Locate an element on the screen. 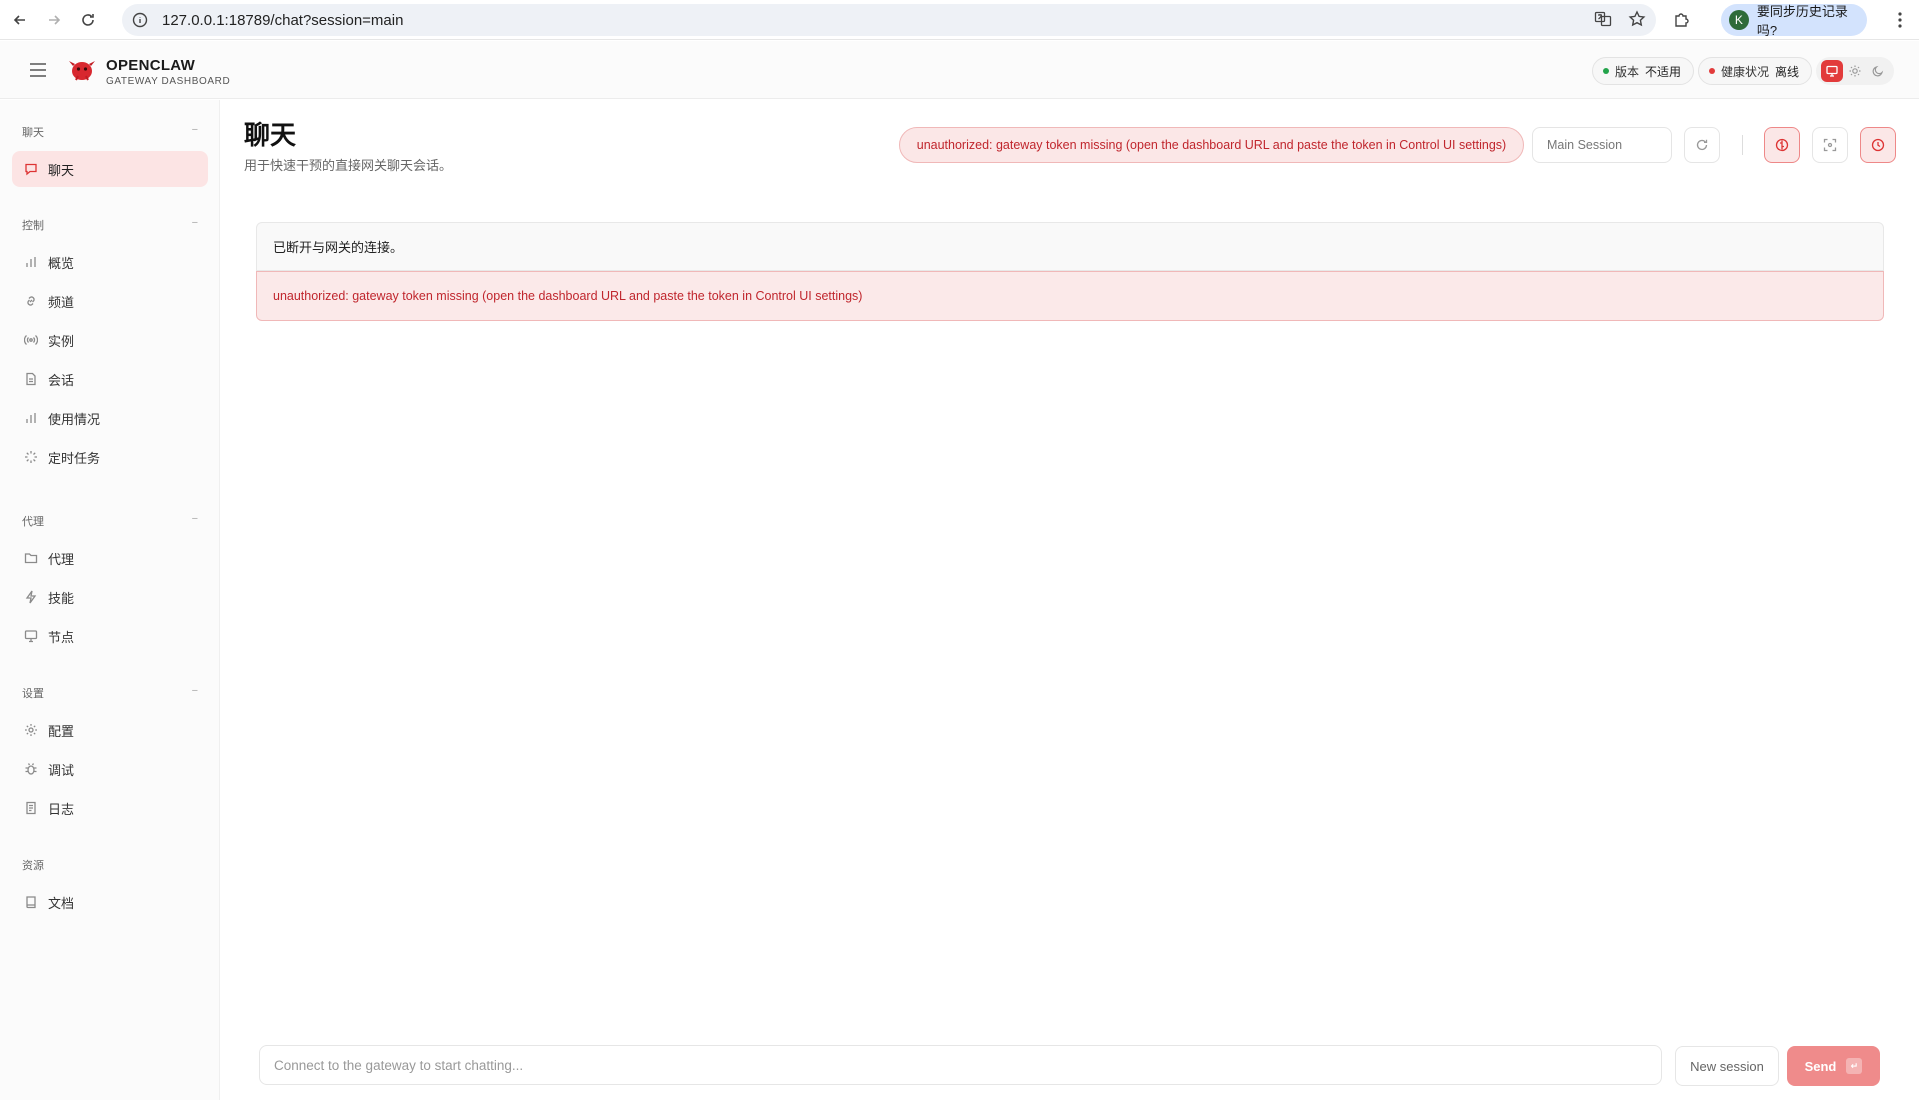  section-label: 资源 is located at coordinates (33, 866).